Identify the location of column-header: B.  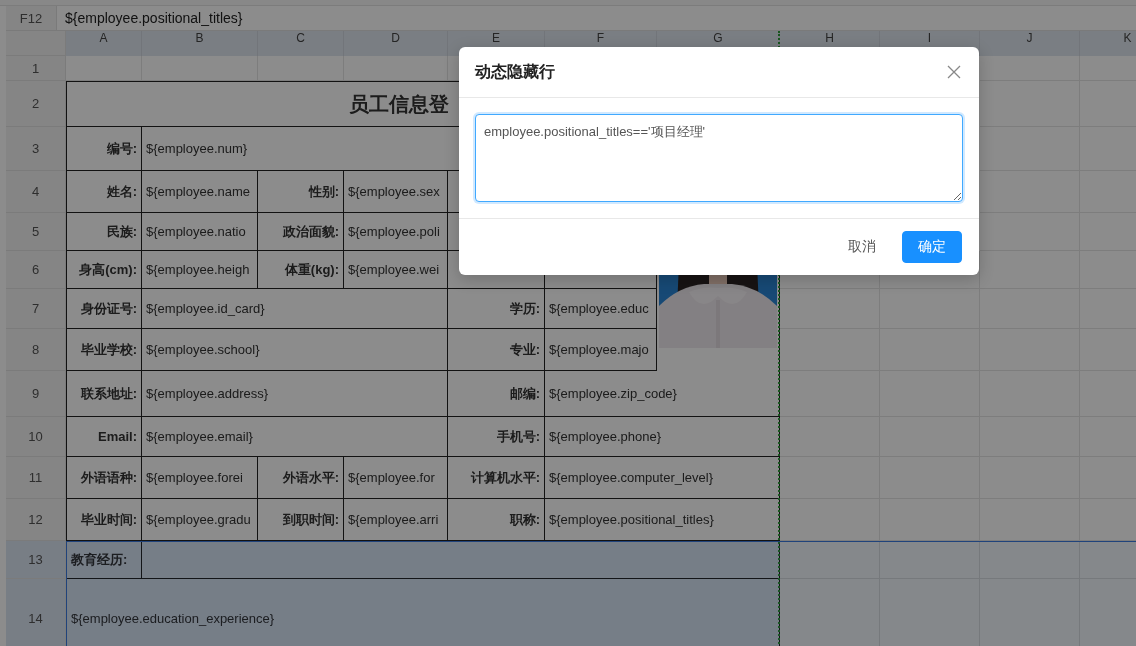
(200, 43).